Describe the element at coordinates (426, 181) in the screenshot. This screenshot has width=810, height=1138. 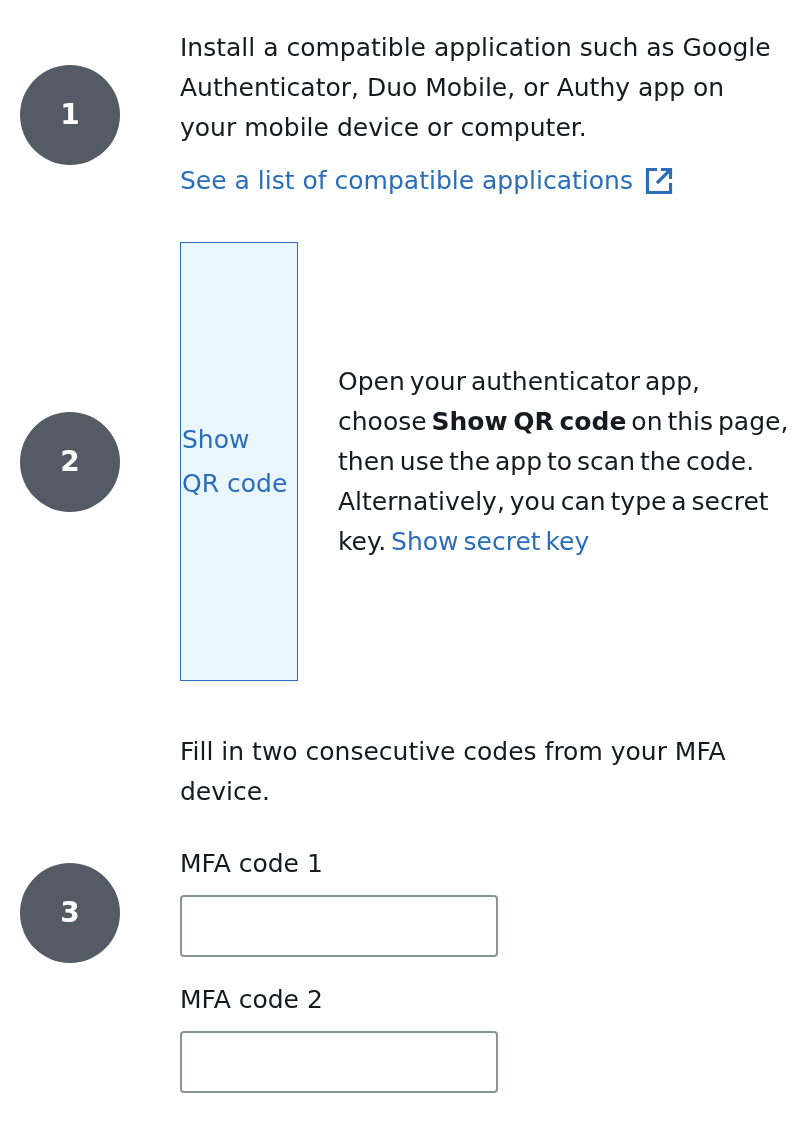
I see `compatible-apps-link: See a list of compatible applications` at that location.